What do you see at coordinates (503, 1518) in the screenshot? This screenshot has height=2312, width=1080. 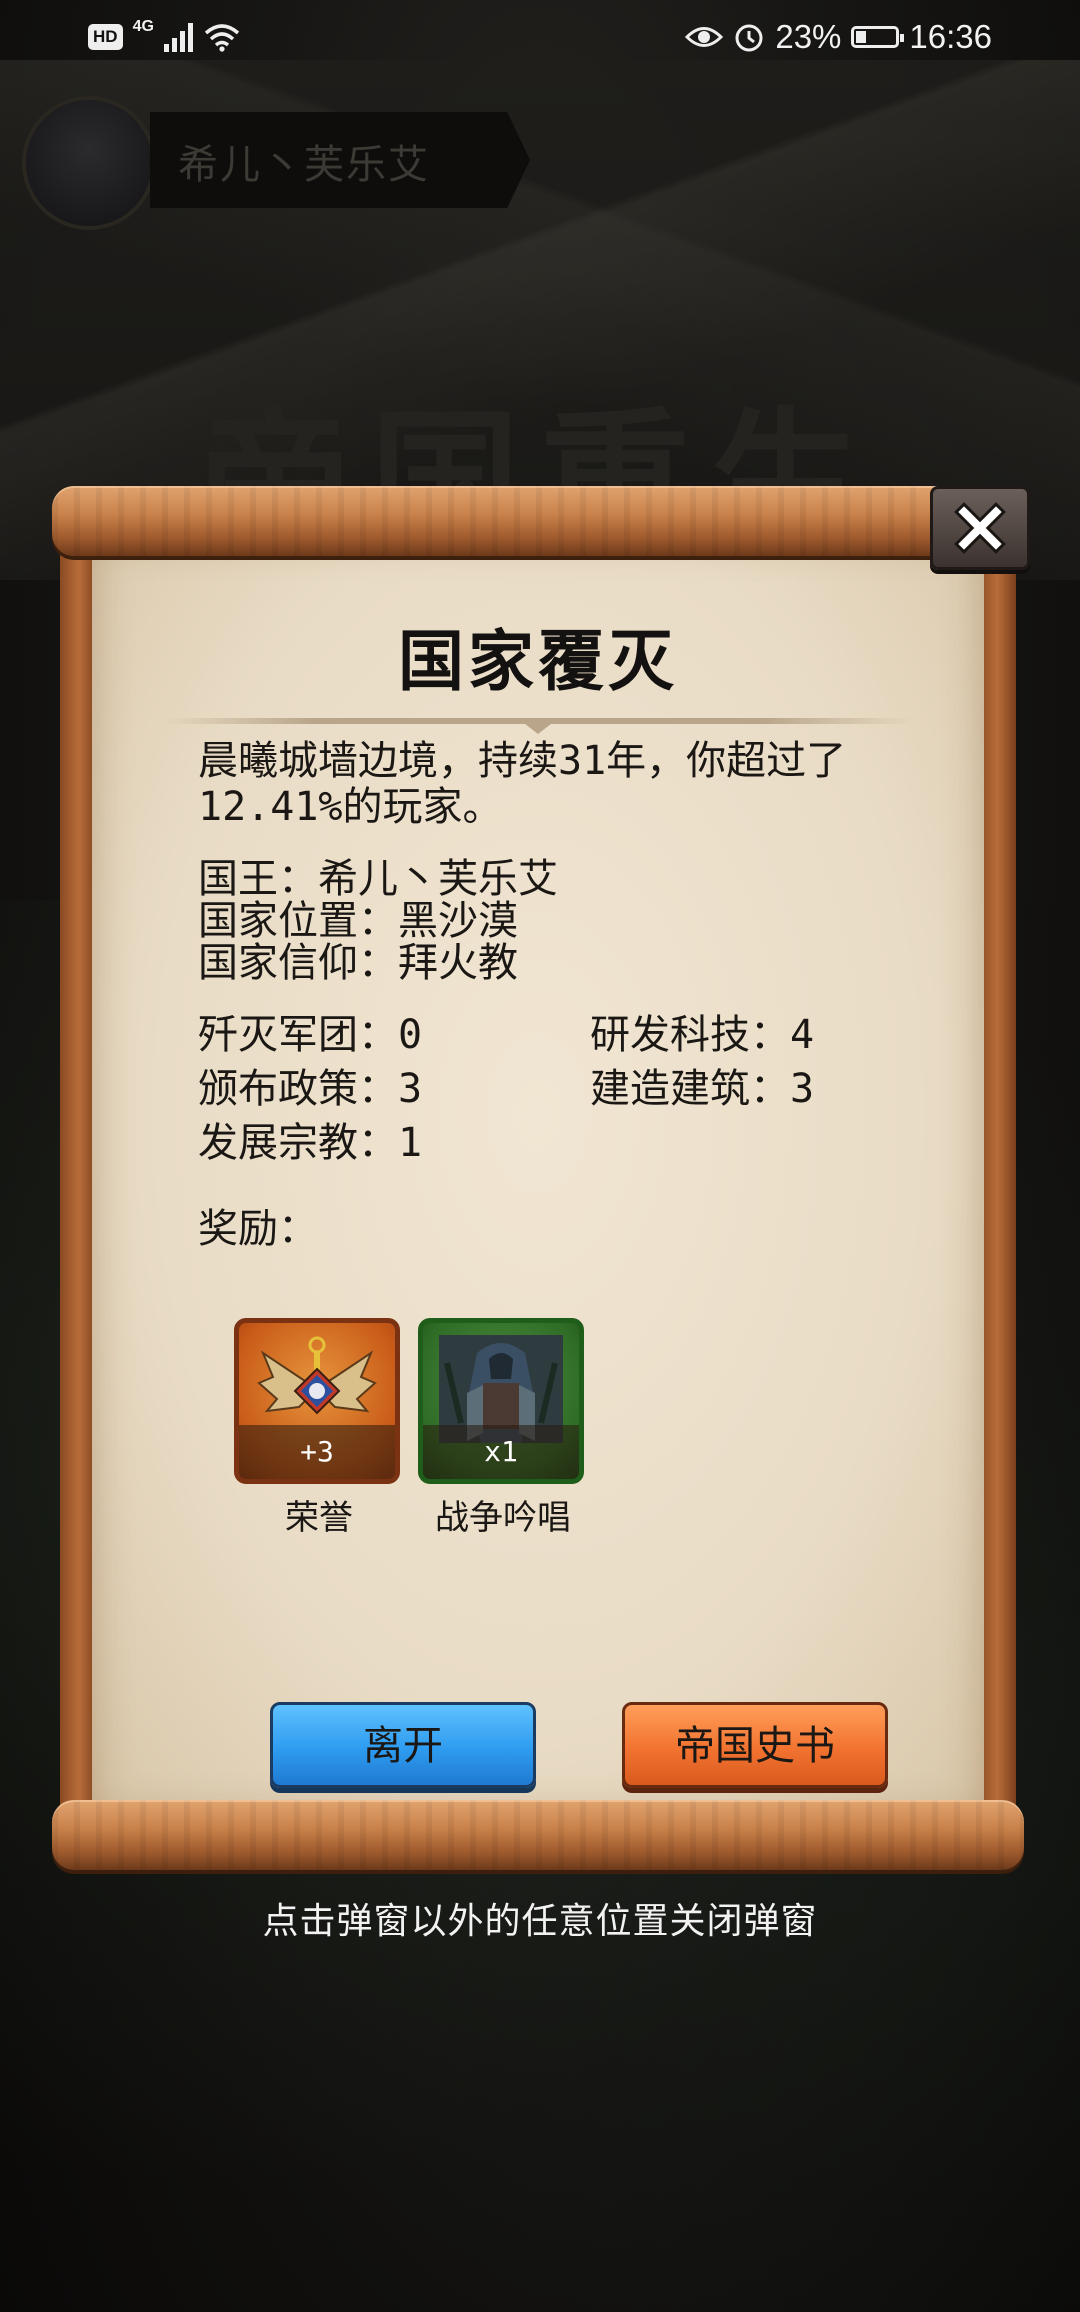 I see `reward-name: 战争吟唱` at bounding box center [503, 1518].